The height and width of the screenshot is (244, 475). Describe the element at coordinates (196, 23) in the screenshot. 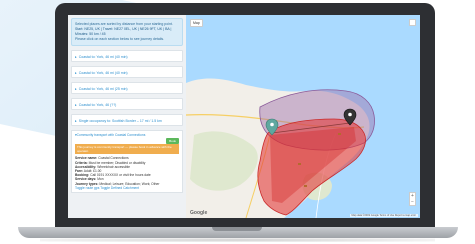

I see `map-type-toggle: Map` at that location.